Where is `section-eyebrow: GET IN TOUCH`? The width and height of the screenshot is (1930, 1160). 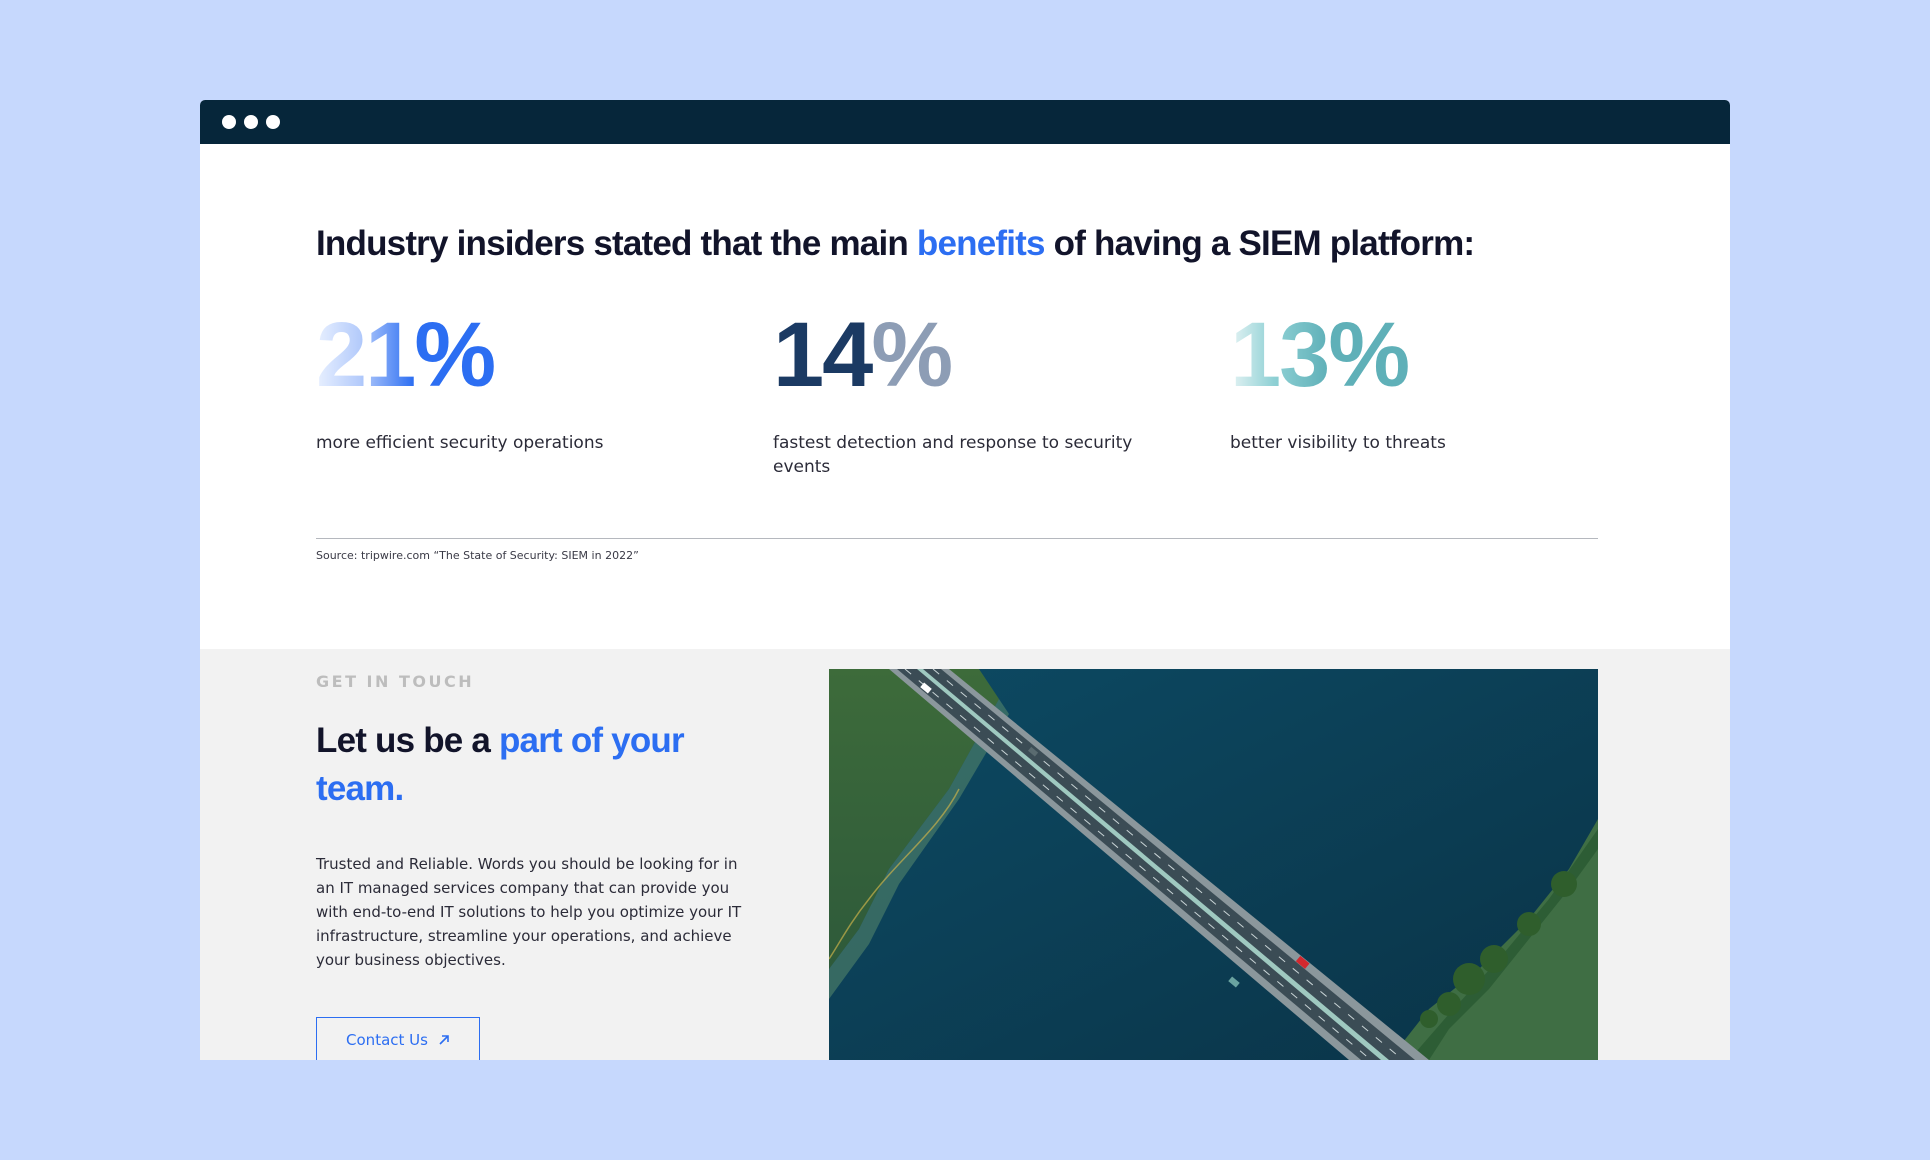
section-eyebrow: GET IN TOUCH is located at coordinates (395, 681).